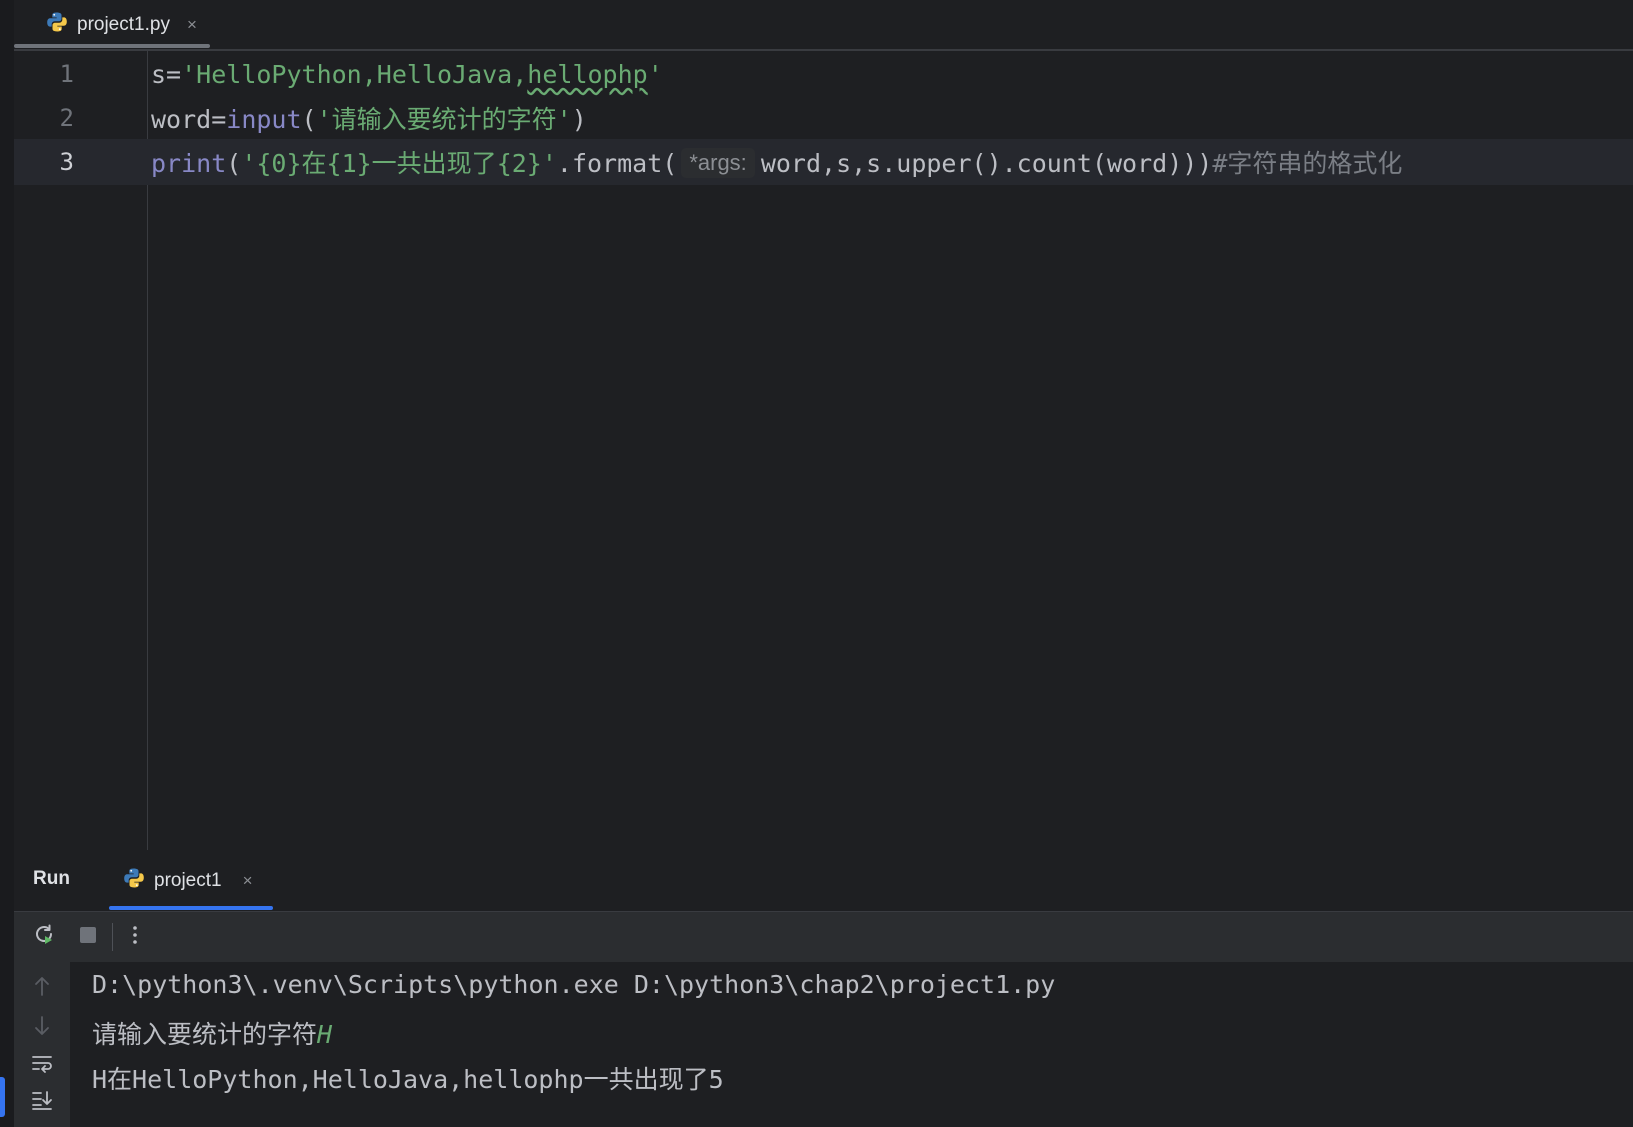  What do you see at coordinates (408, 1079) in the screenshot?
I see `console-line-result: H在HelloPython,HelloJava,hellophp一共出现了5` at bounding box center [408, 1079].